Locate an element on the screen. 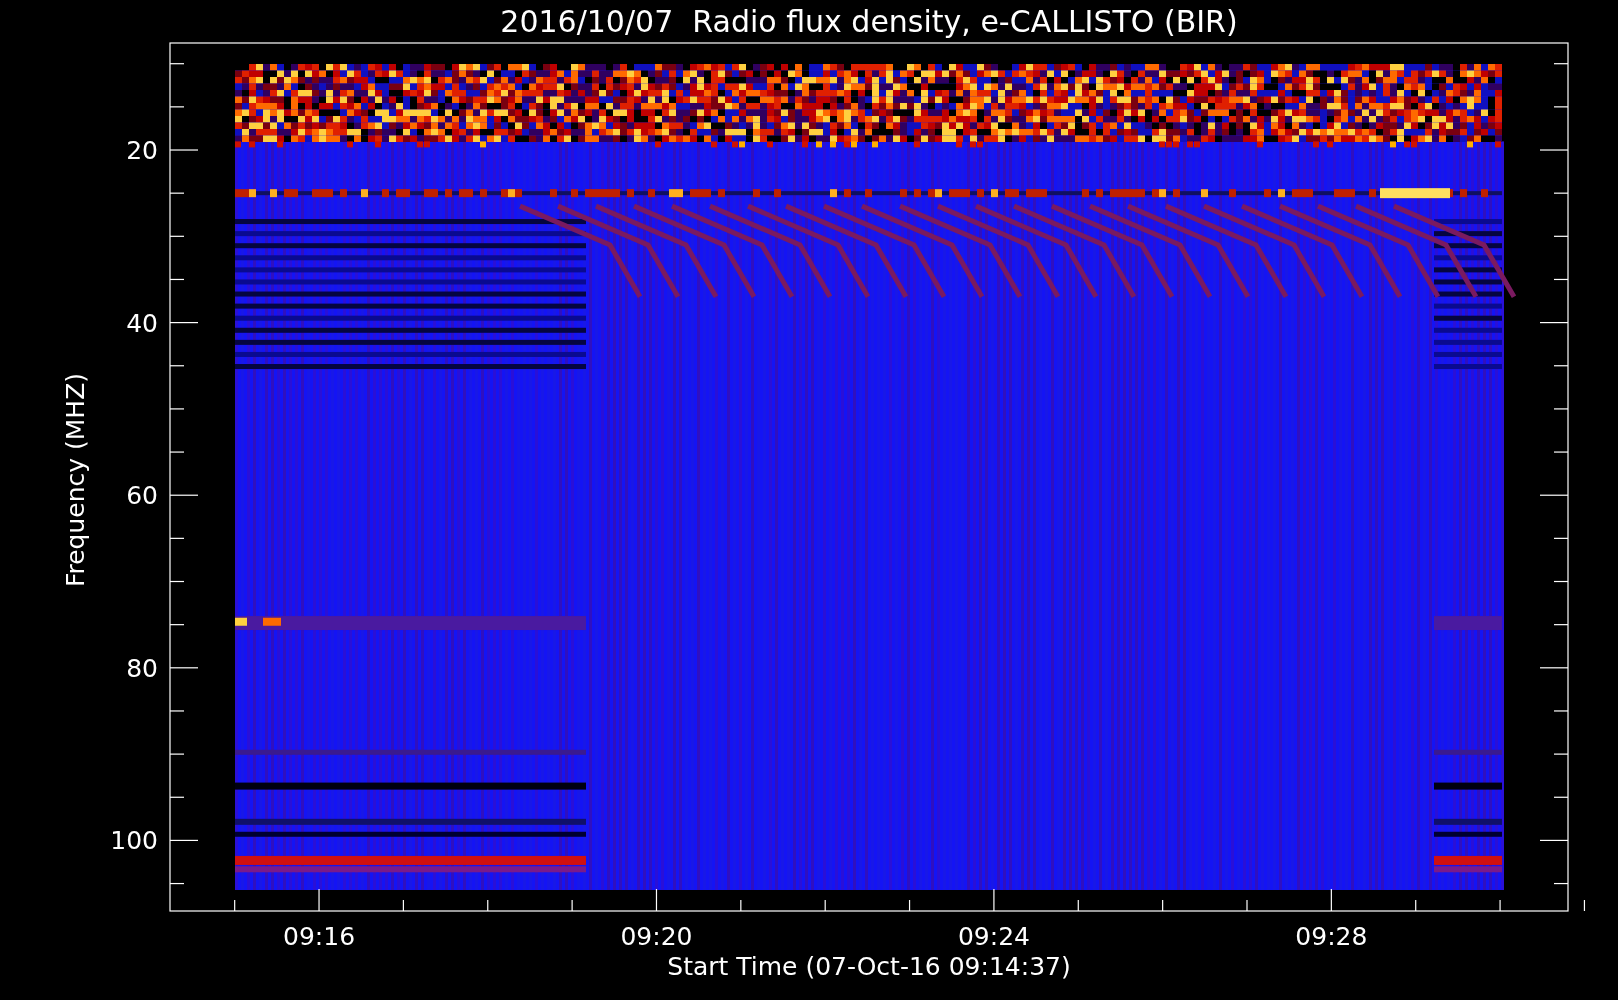  axis-tick-label: 09:24 is located at coordinates (993, 936).